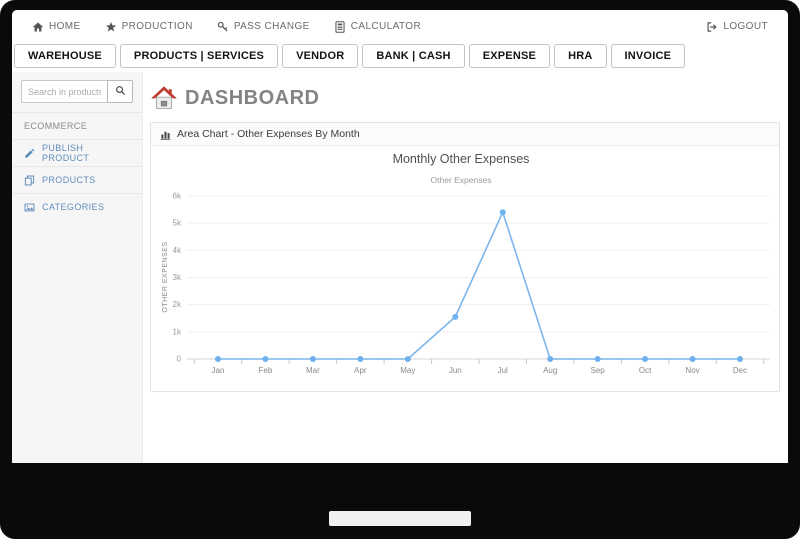  Describe the element at coordinates (455, 370) in the screenshot. I see `svg-text: Jun` at that location.